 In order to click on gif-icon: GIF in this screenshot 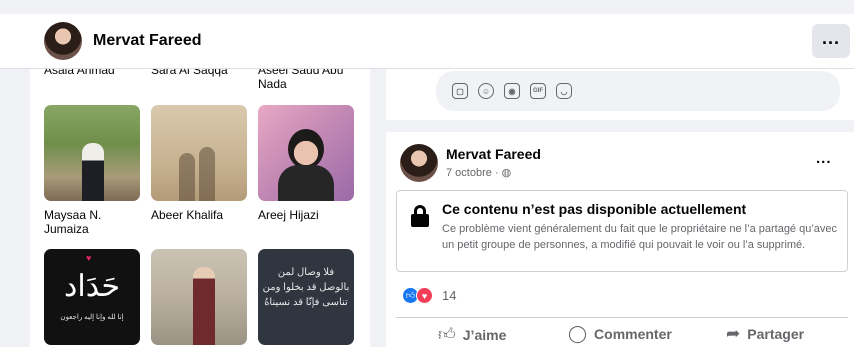, I will do `click(538, 91)`.